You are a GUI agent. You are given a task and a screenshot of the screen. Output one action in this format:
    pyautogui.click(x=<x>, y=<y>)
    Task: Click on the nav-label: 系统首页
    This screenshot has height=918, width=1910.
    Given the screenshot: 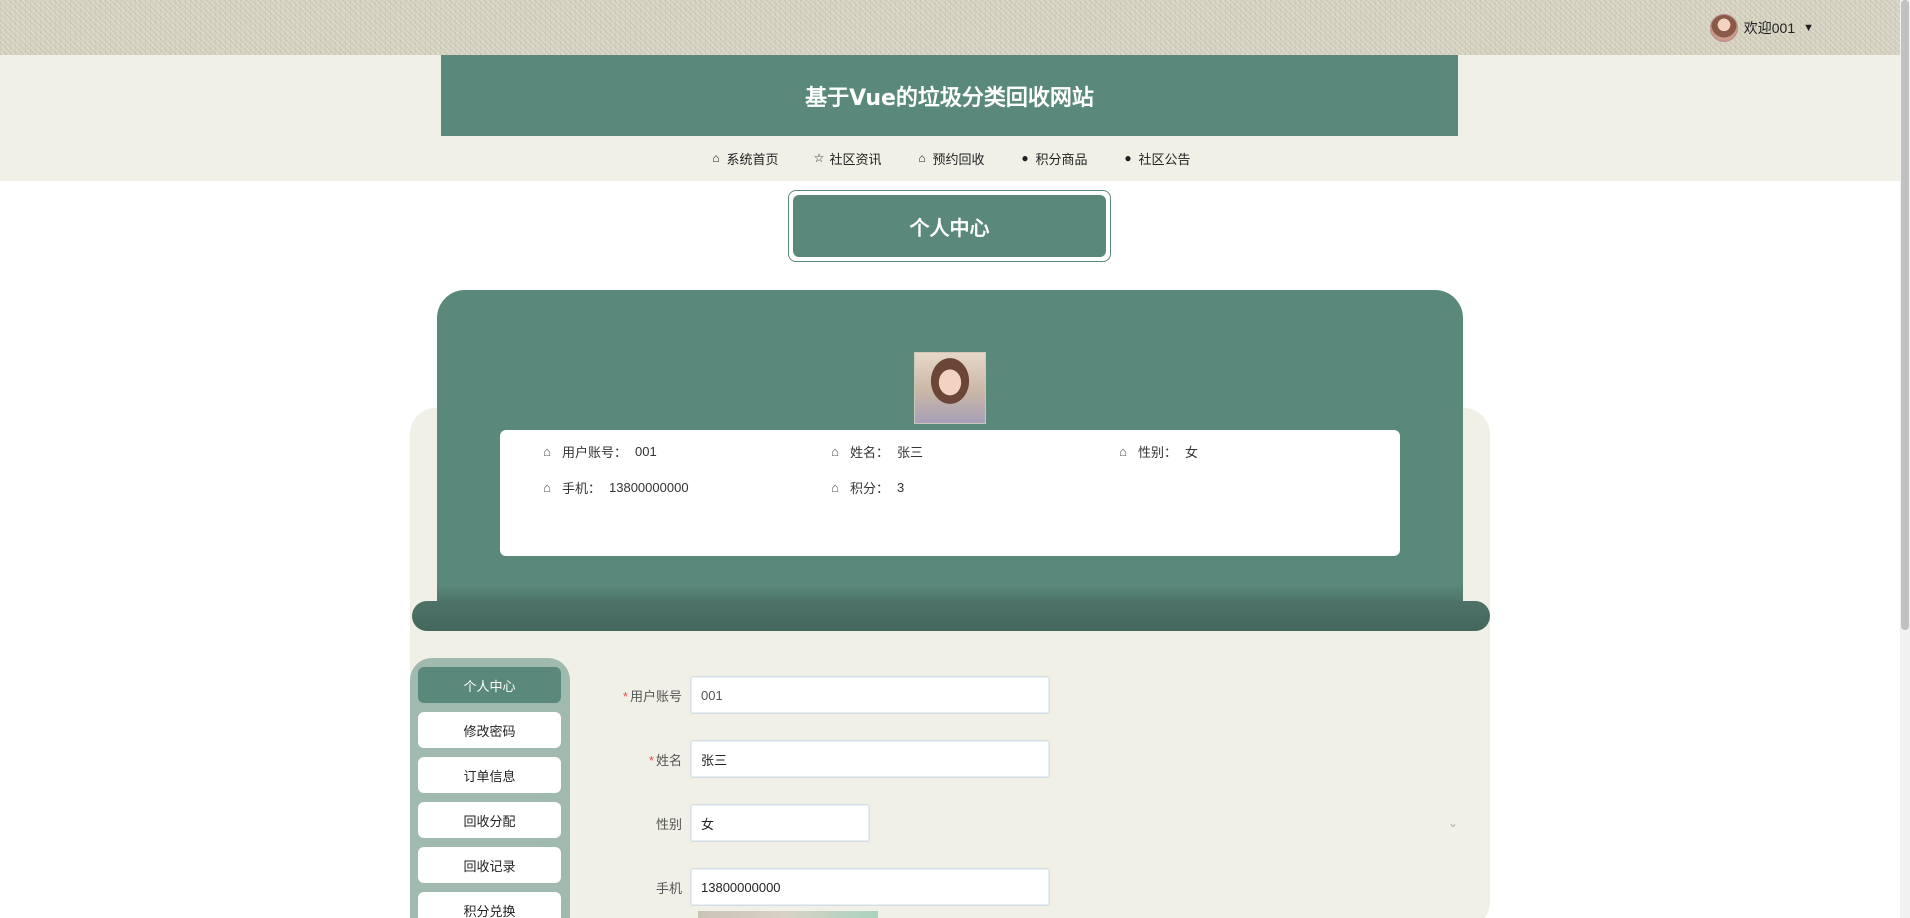 What is the action you would take?
    pyautogui.click(x=752, y=158)
    